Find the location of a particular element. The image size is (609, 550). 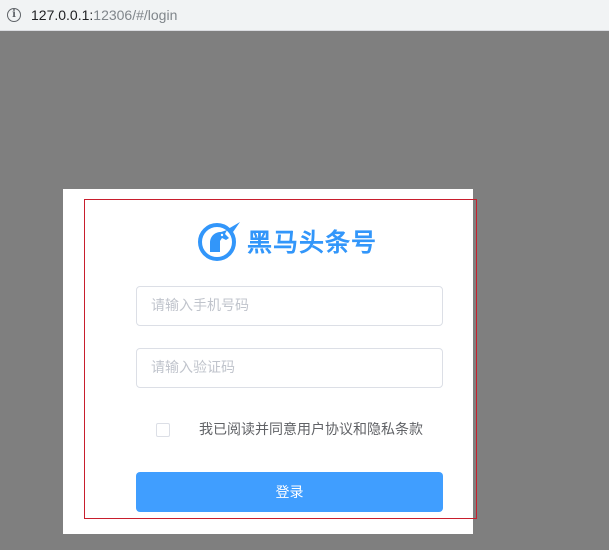

phone-input is located at coordinates (289, 306).